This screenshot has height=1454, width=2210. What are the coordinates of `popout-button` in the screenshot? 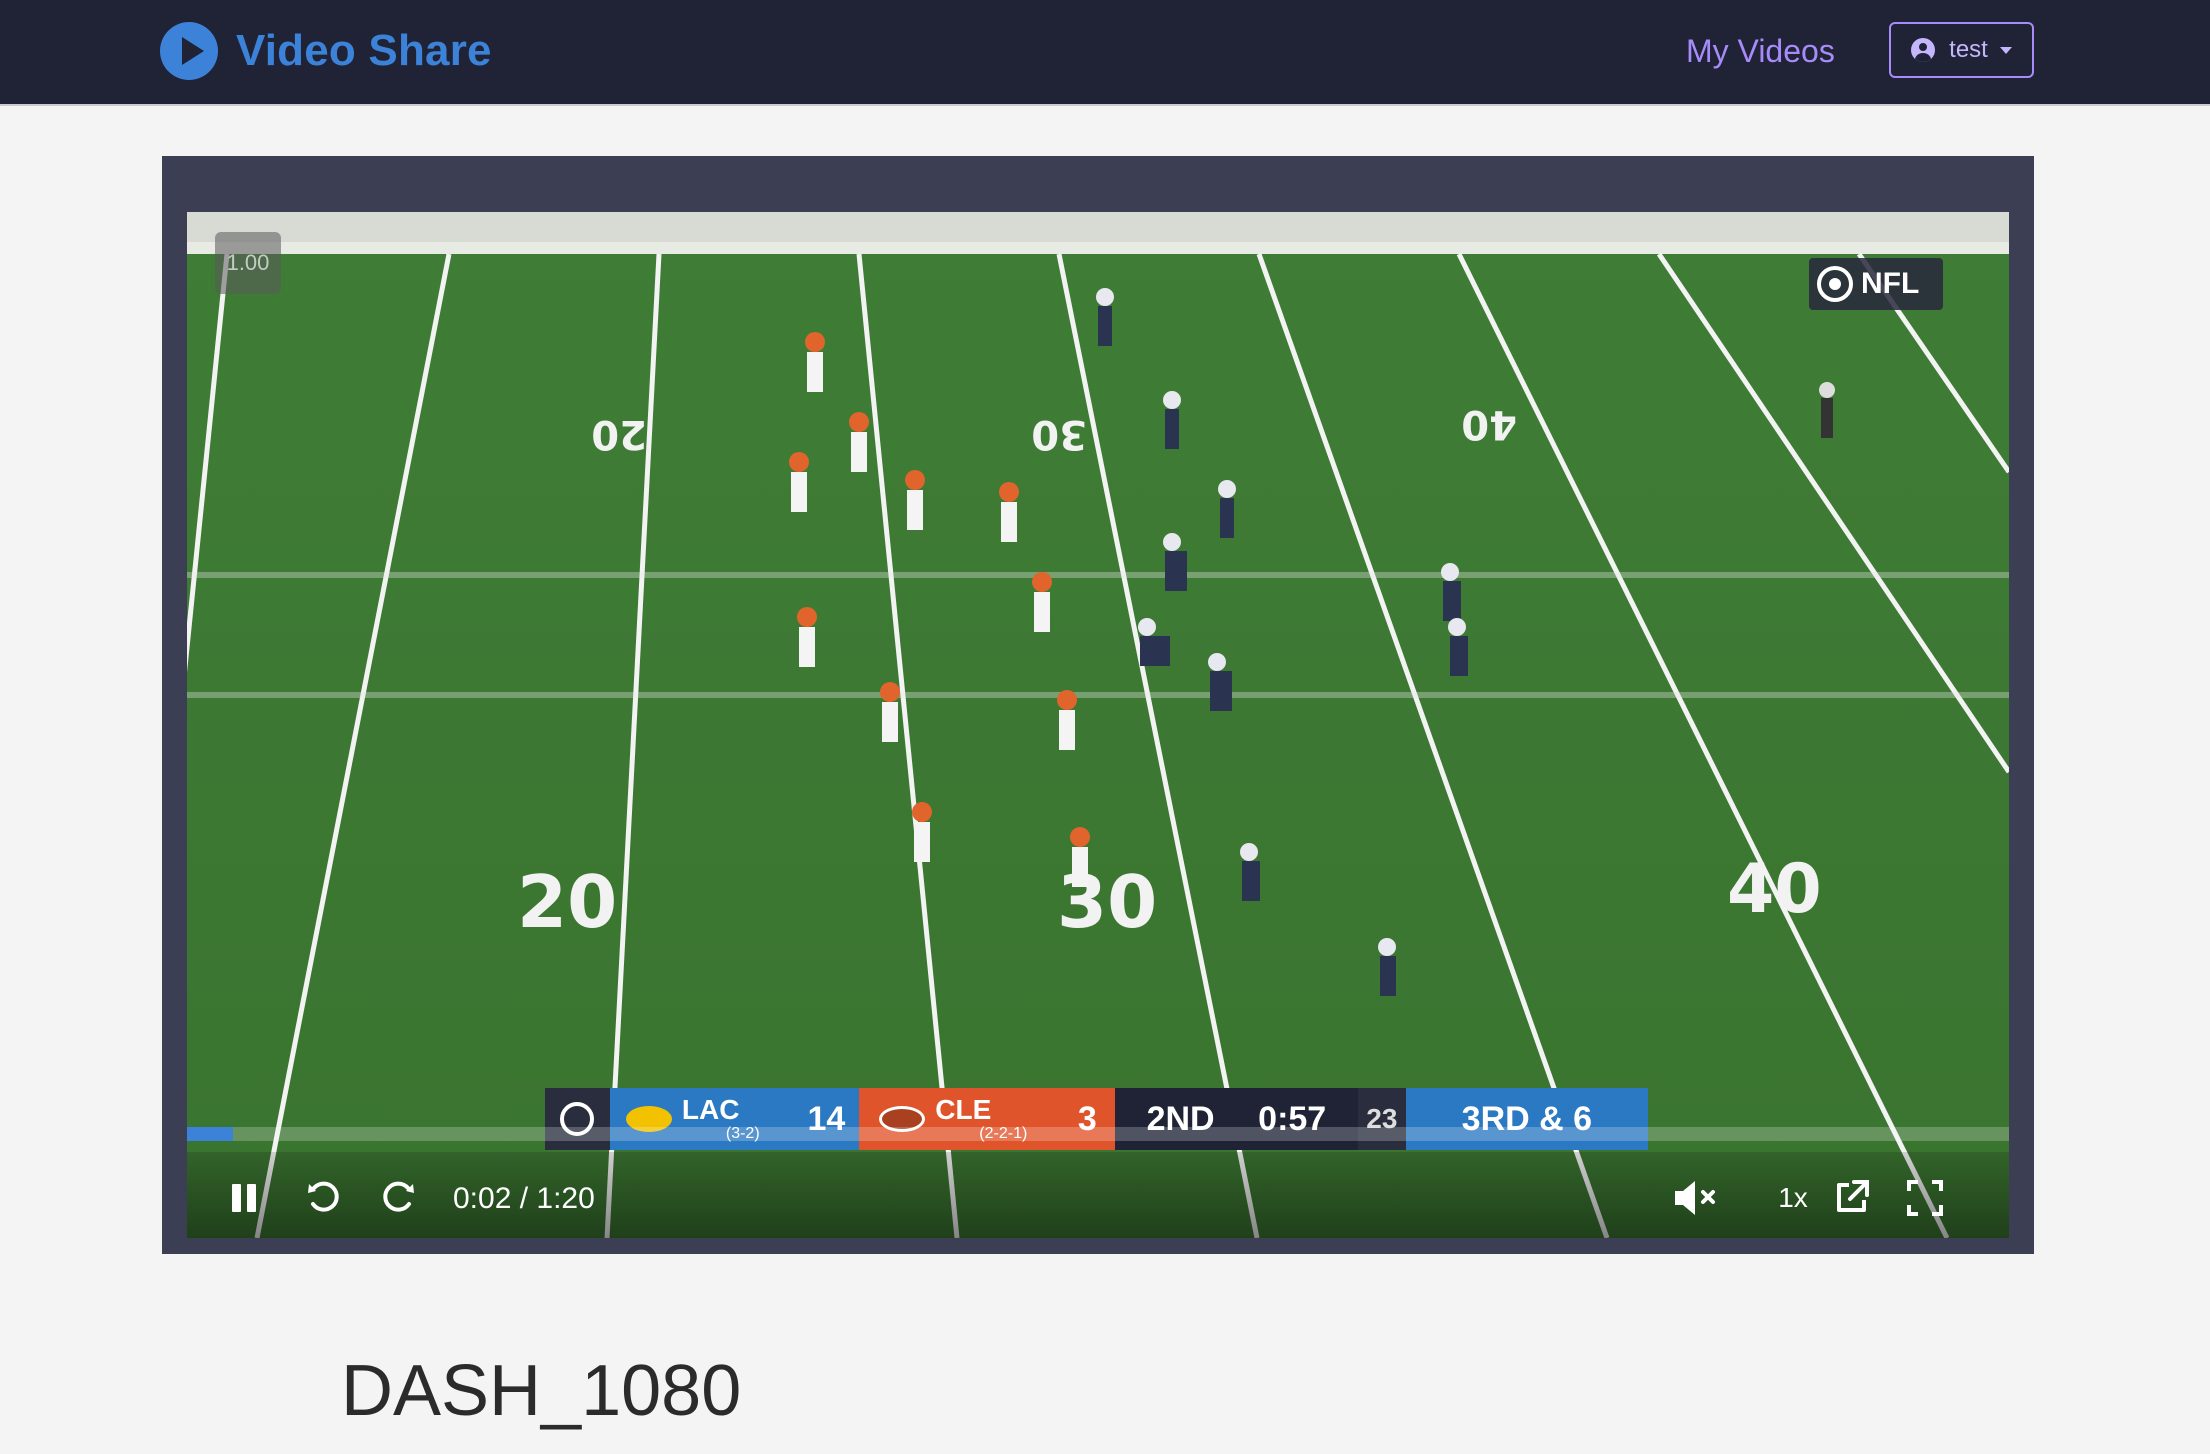 It's located at (1852, 1197).